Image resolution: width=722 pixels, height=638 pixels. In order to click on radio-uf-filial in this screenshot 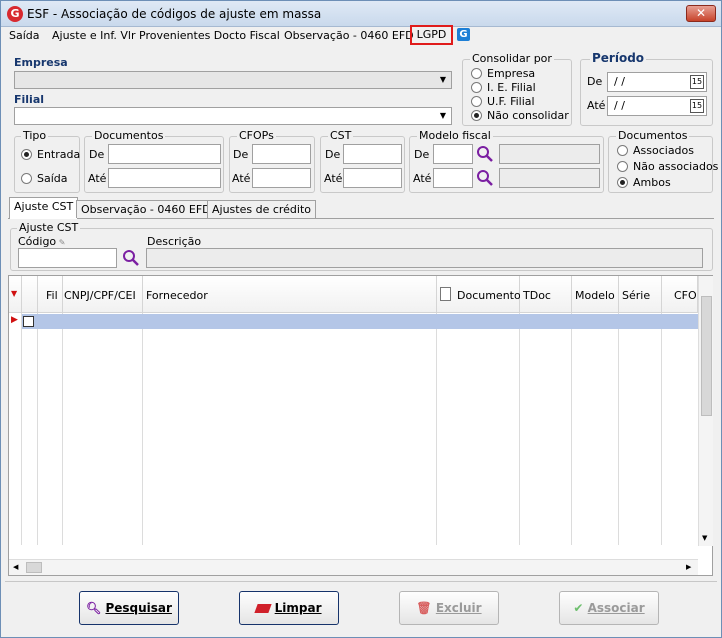, I will do `click(476, 101)`.